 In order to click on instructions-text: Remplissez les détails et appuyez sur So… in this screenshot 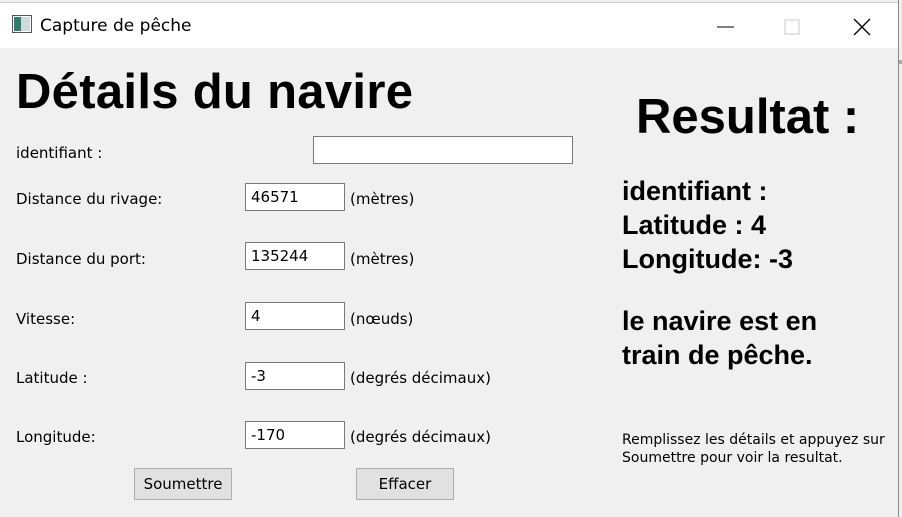, I will do `click(753, 449)`.